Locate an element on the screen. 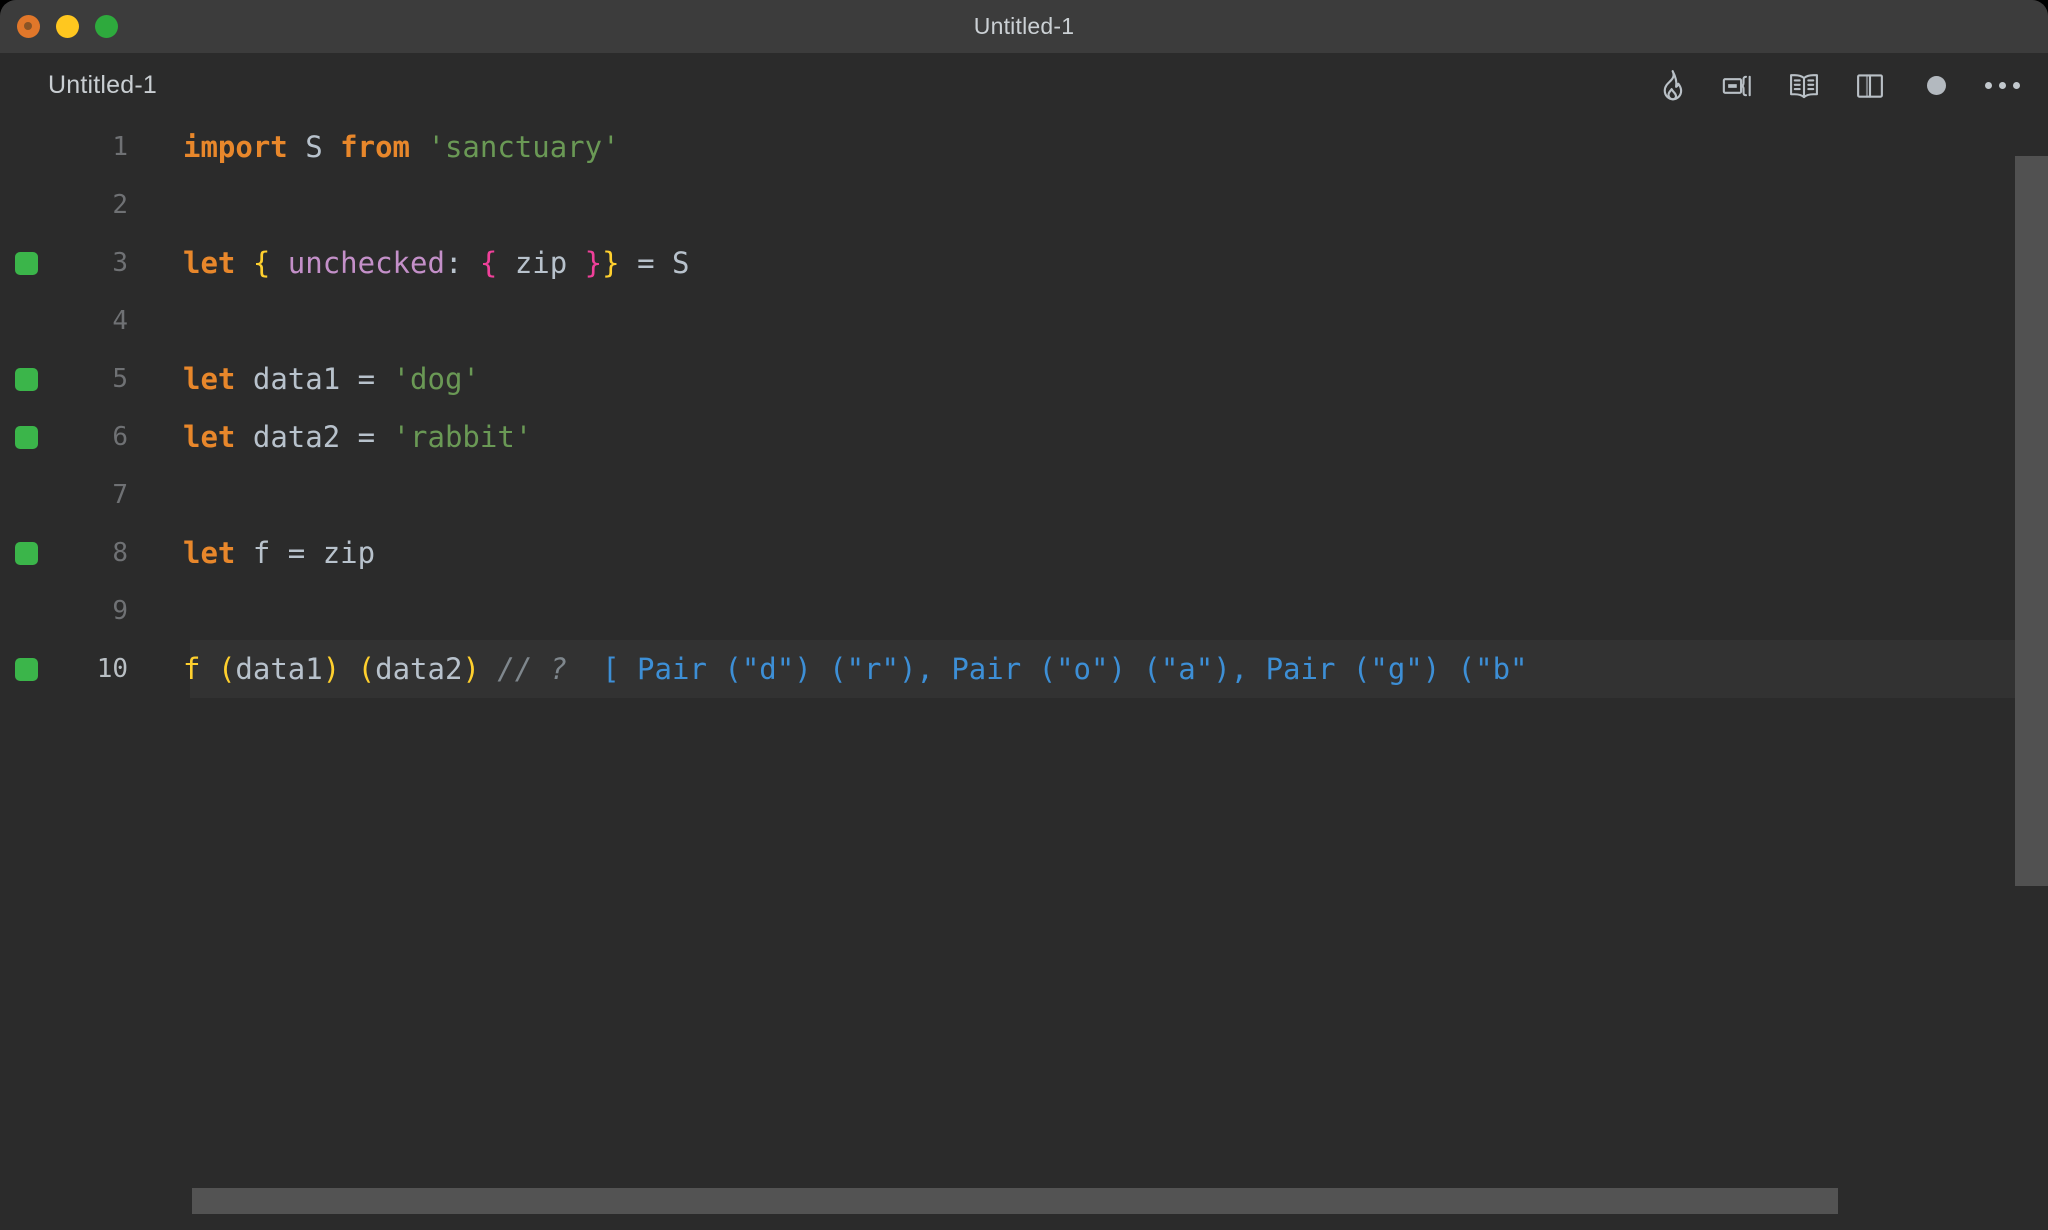 Image resolution: width=2048 pixels, height=1230 pixels. code-token: 'dog' is located at coordinates (436, 379).